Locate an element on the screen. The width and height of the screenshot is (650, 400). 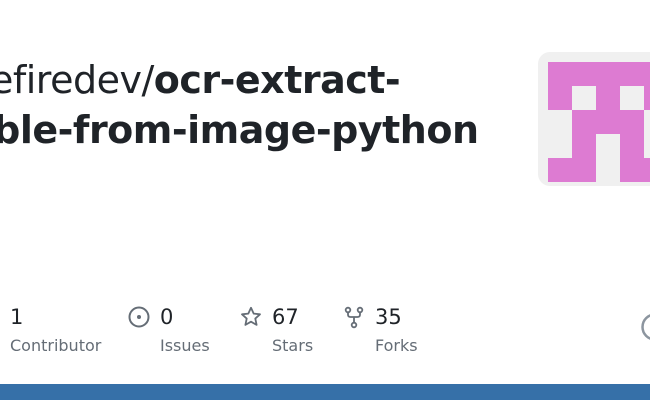
stars-count: 67 is located at coordinates (285, 317).